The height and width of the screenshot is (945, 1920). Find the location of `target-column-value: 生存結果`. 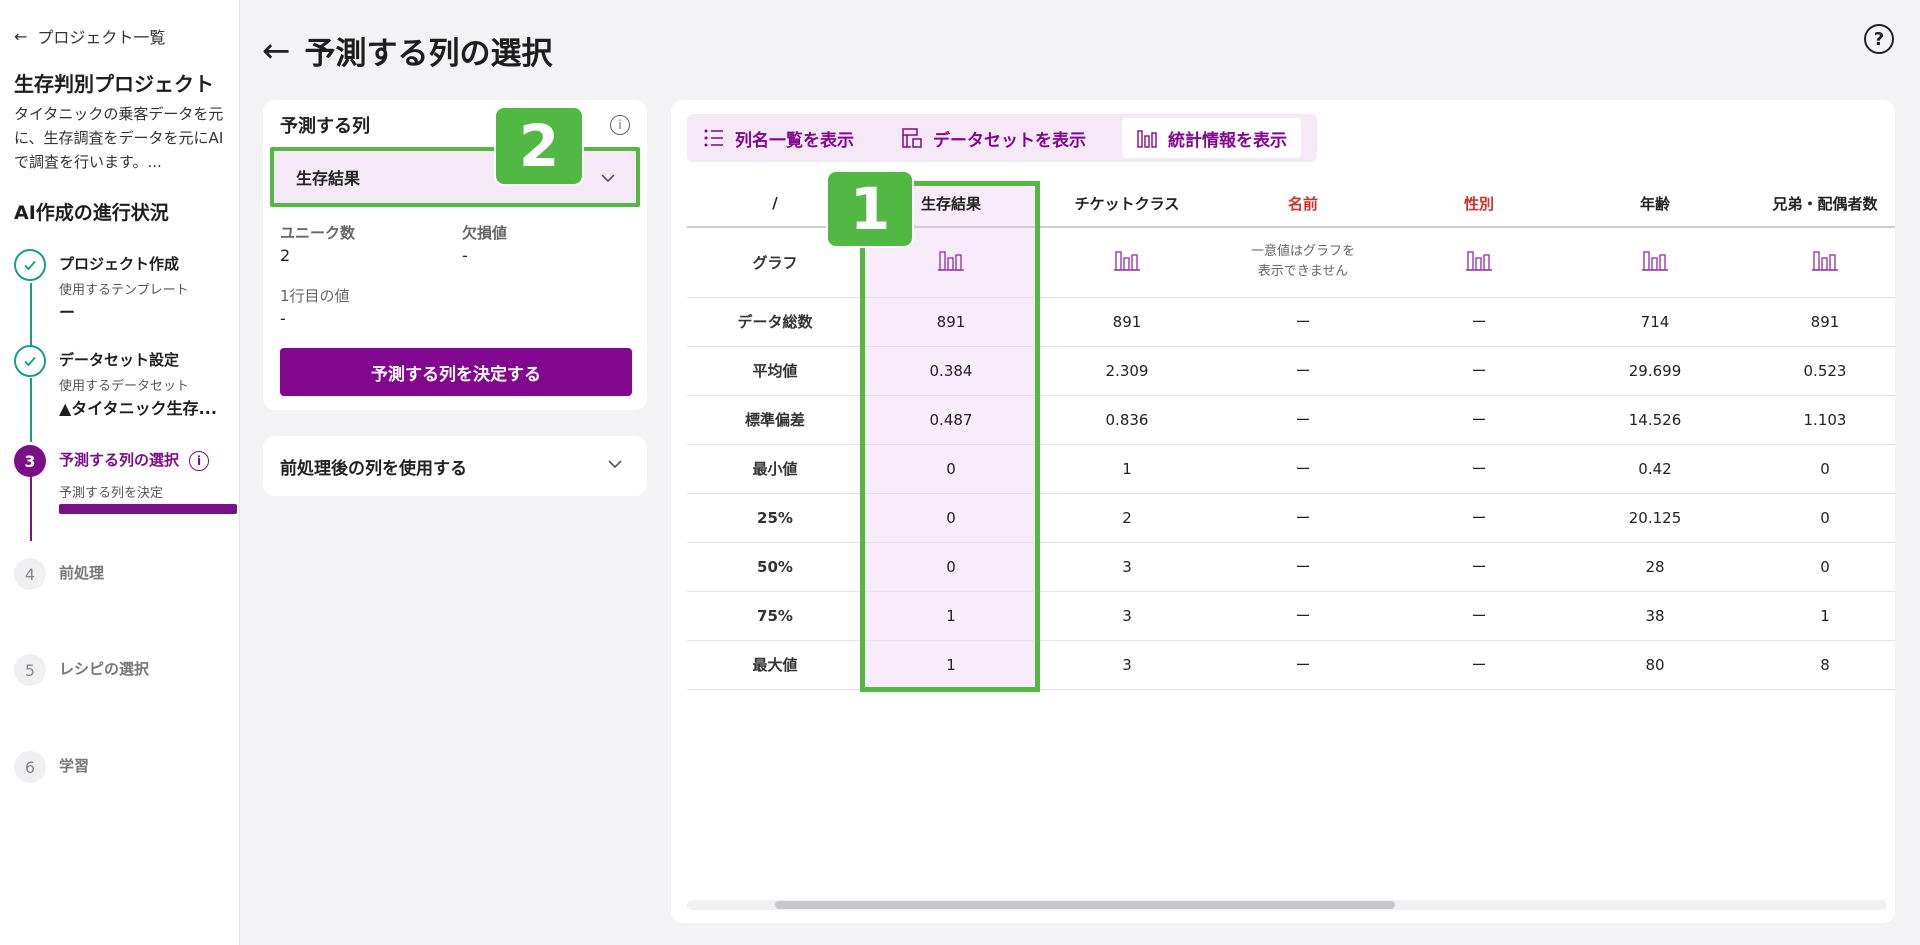

target-column-value: 生存結果 is located at coordinates (328, 178).